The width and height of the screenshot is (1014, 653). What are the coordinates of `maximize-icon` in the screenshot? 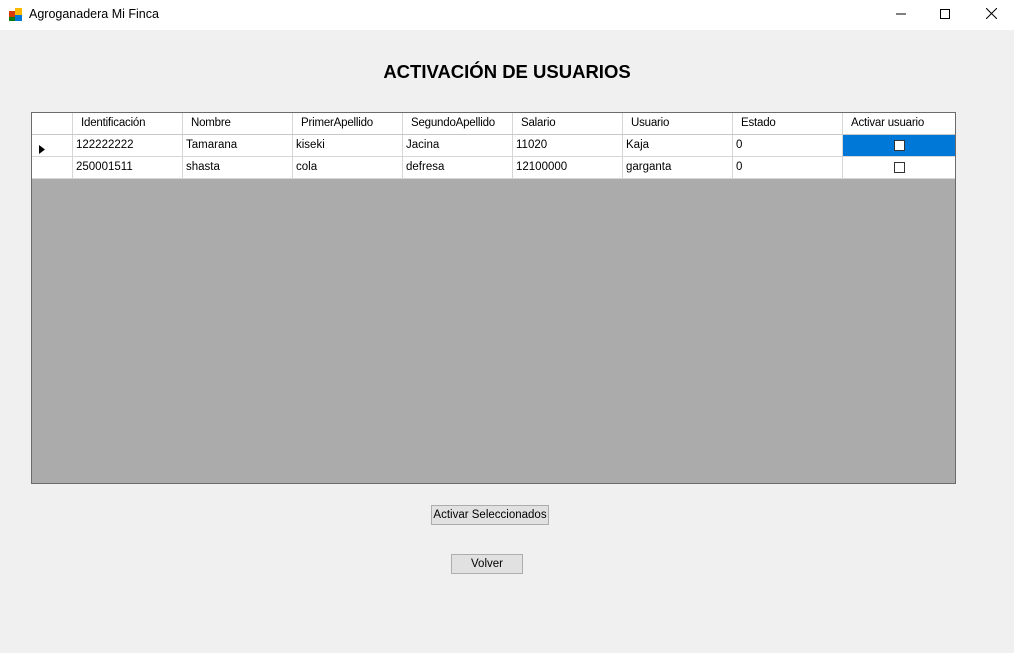 It's located at (945, 15).